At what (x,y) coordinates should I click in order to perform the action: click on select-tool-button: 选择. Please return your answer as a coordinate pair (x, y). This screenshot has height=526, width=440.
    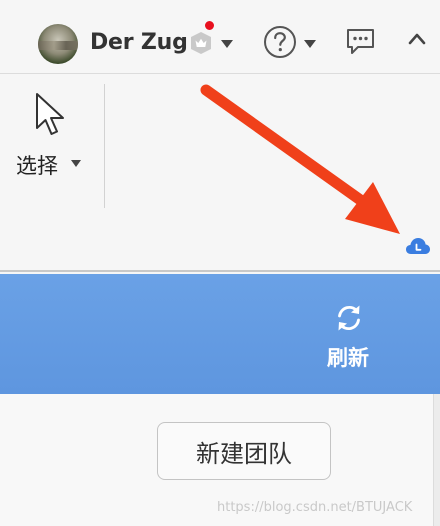
    Looking at the image, I should click on (48, 143).